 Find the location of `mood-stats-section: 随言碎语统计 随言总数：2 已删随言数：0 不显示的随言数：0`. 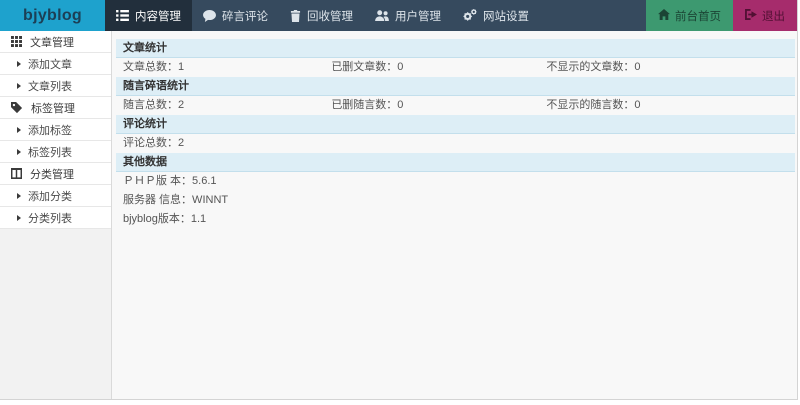

mood-stats-section: 随言碎语统计 随言总数：2 已删随言数：0 不显示的随言数：0 is located at coordinates (455, 96).